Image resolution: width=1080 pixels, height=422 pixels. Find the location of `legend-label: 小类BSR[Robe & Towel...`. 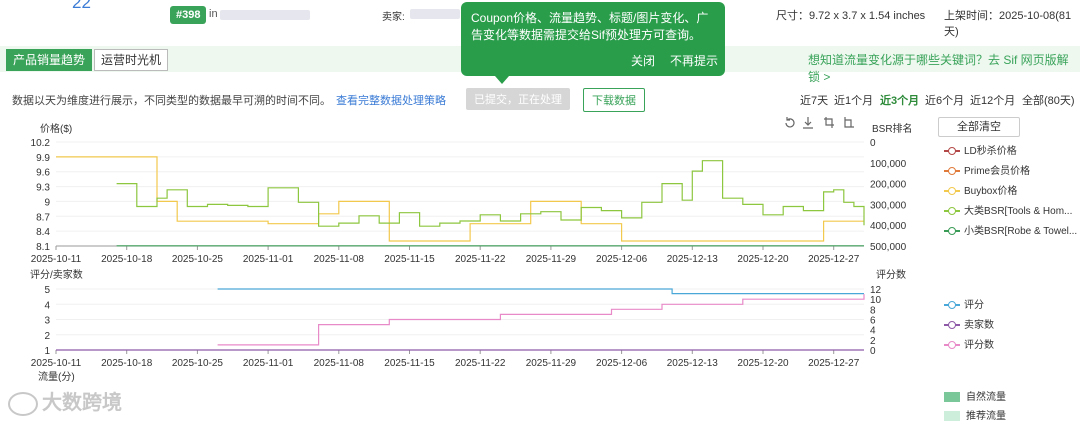

legend-label: 小类BSR[Robe & Towel... is located at coordinates (1021, 231).